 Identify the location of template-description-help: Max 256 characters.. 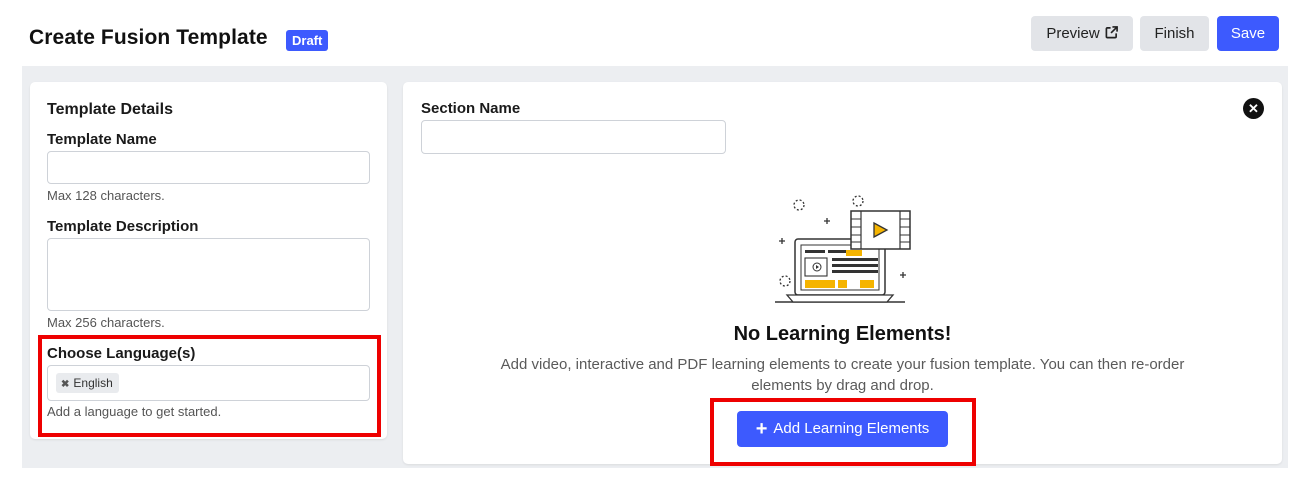
(106, 322).